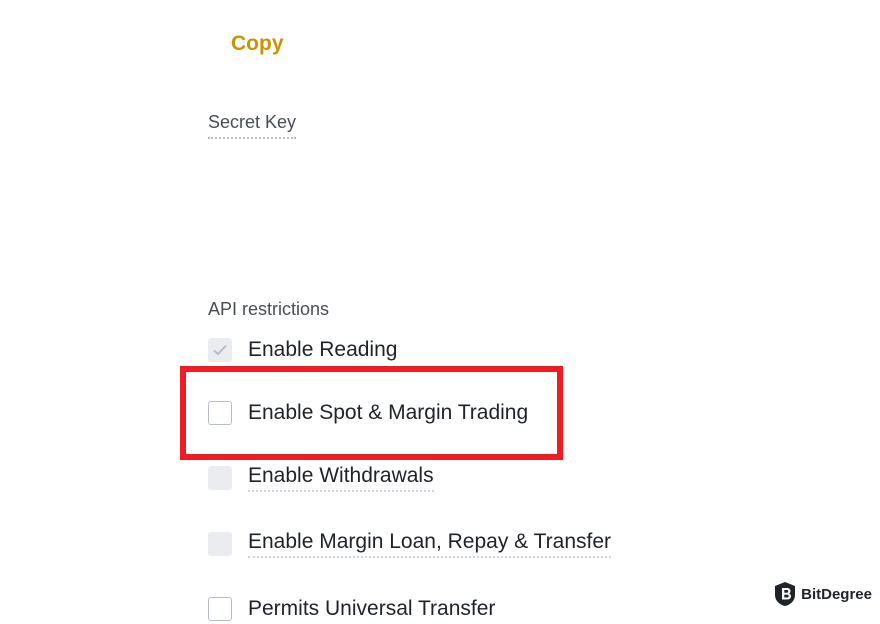 The height and width of the screenshot is (624, 880). Describe the element at coordinates (252, 125) in the screenshot. I see `secret-key-label: Secret Key` at that location.